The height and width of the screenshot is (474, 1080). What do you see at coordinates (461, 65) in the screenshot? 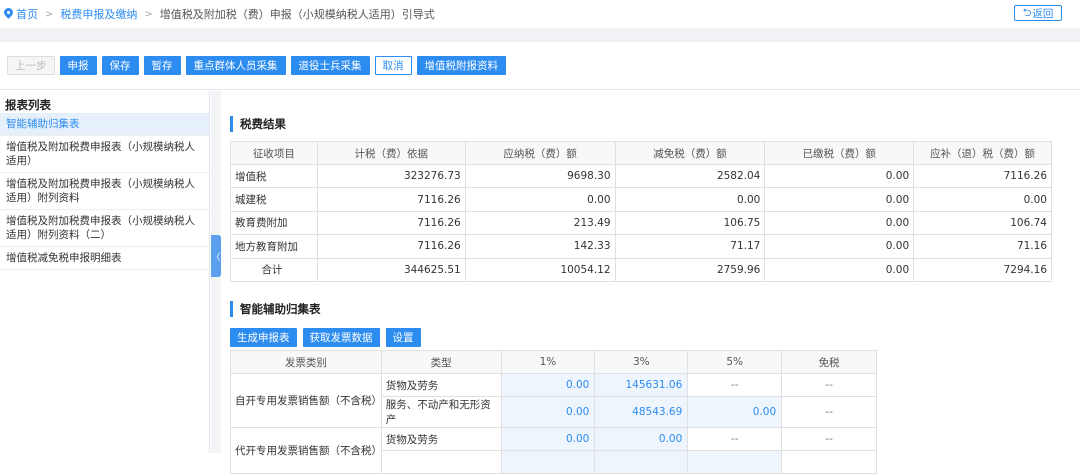
I see `vat-attachment-button: 增值税附报资料` at bounding box center [461, 65].